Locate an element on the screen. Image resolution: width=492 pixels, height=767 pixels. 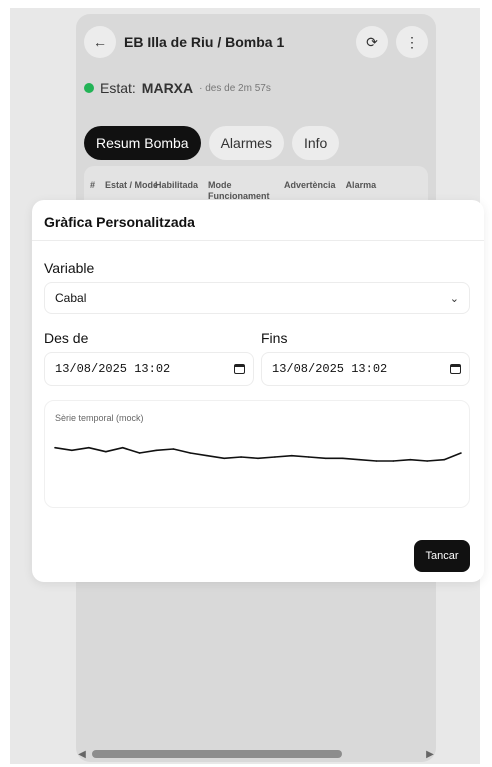
to-date-input: 13/08/2025 13:02 is located at coordinates (365, 369).